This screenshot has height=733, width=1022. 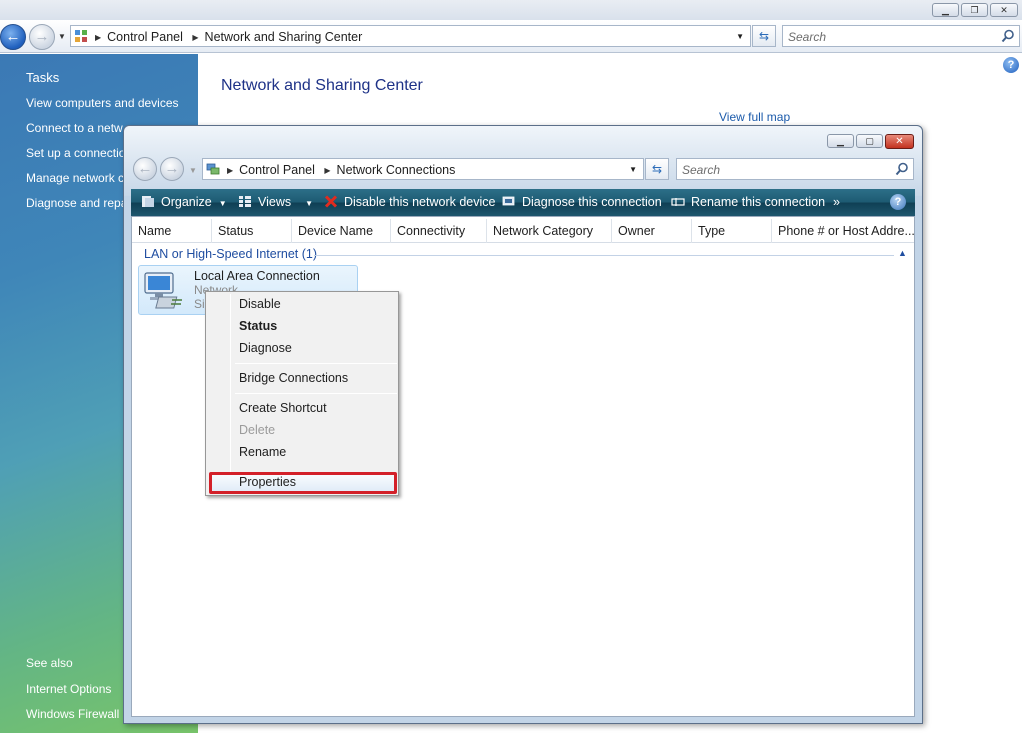 What do you see at coordinates (42, 37) in the screenshot?
I see `forward-button: →` at bounding box center [42, 37].